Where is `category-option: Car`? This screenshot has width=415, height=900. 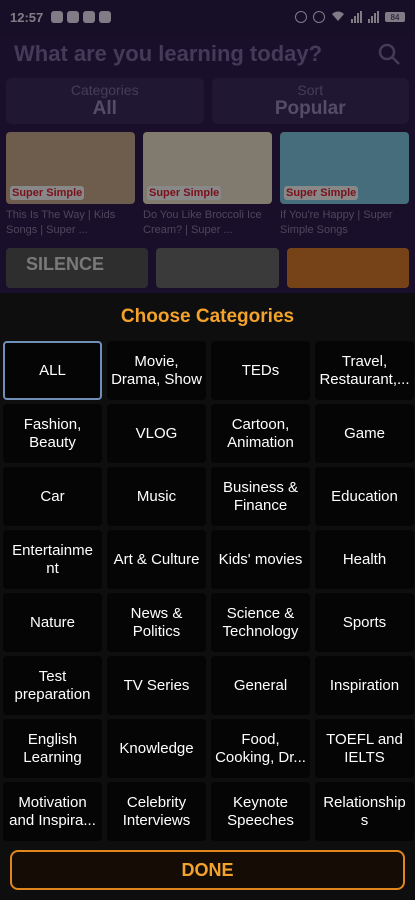 category-option: Car is located at coordinates (52, 496).